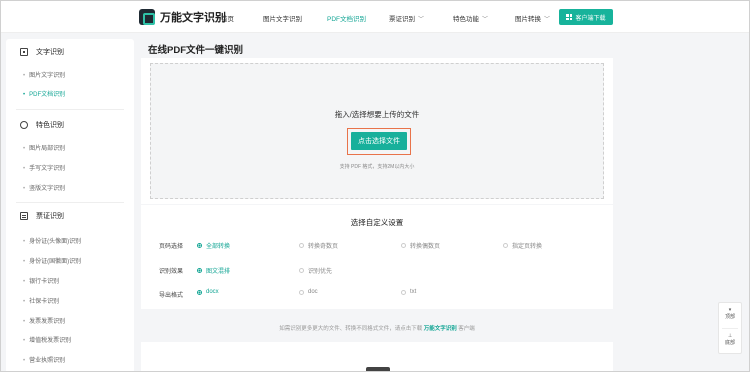  Describe the element at coordinates (24, 216) in the screenshot. I see `card-icon` at that location.